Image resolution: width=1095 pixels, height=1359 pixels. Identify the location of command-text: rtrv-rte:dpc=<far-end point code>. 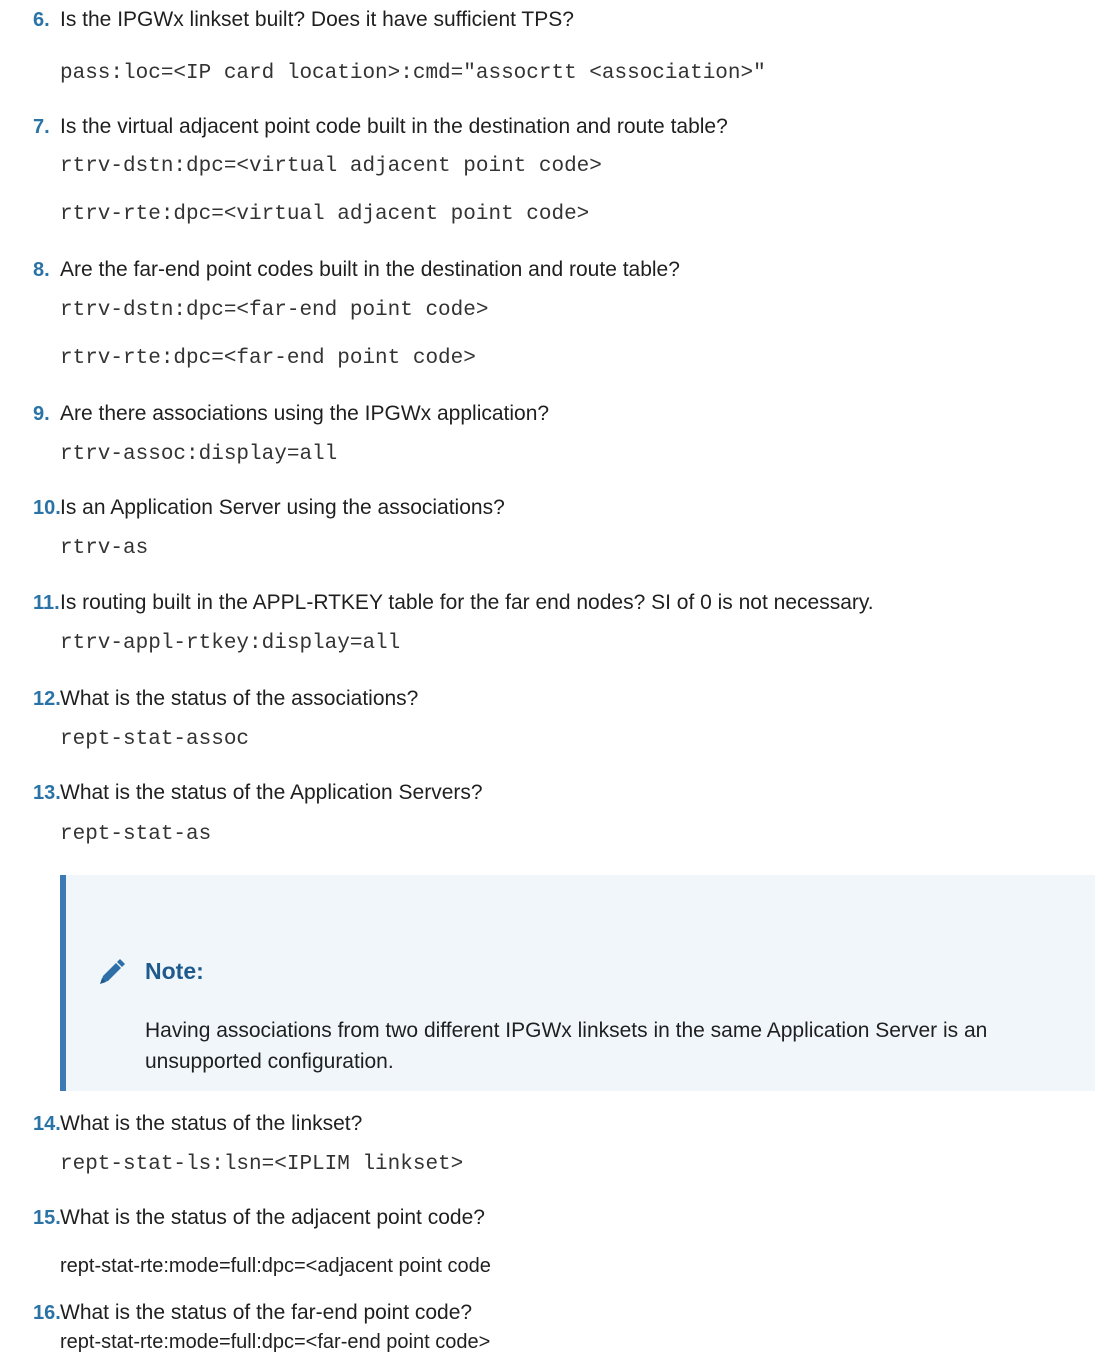
(268, 358).